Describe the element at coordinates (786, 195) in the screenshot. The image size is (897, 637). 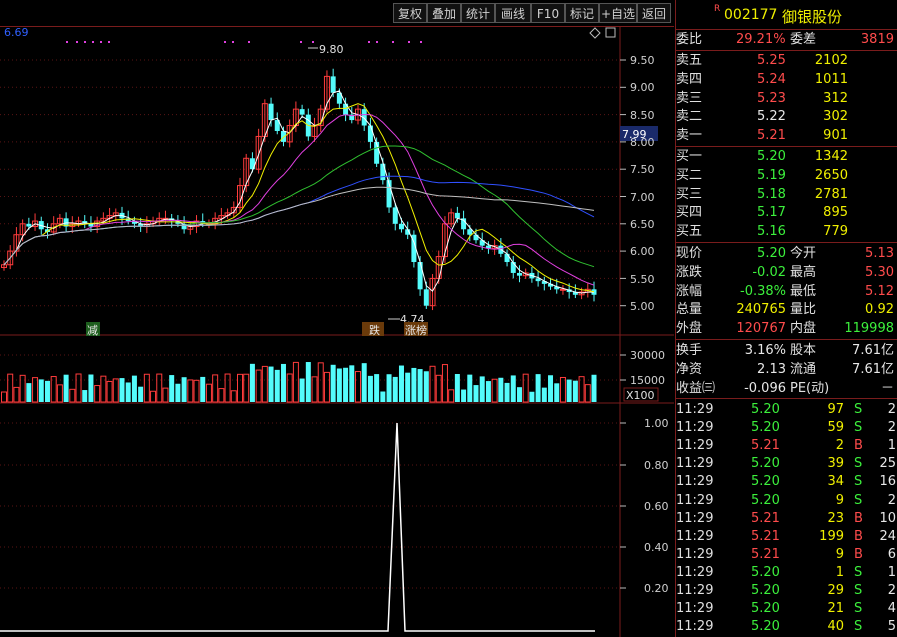
I see `bid-row: 买三 5.18 2781` at that location.